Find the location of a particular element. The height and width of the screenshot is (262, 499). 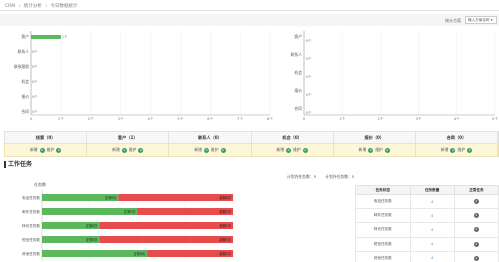

x-tick-label: 1个 is located at coordinates (342, 118).